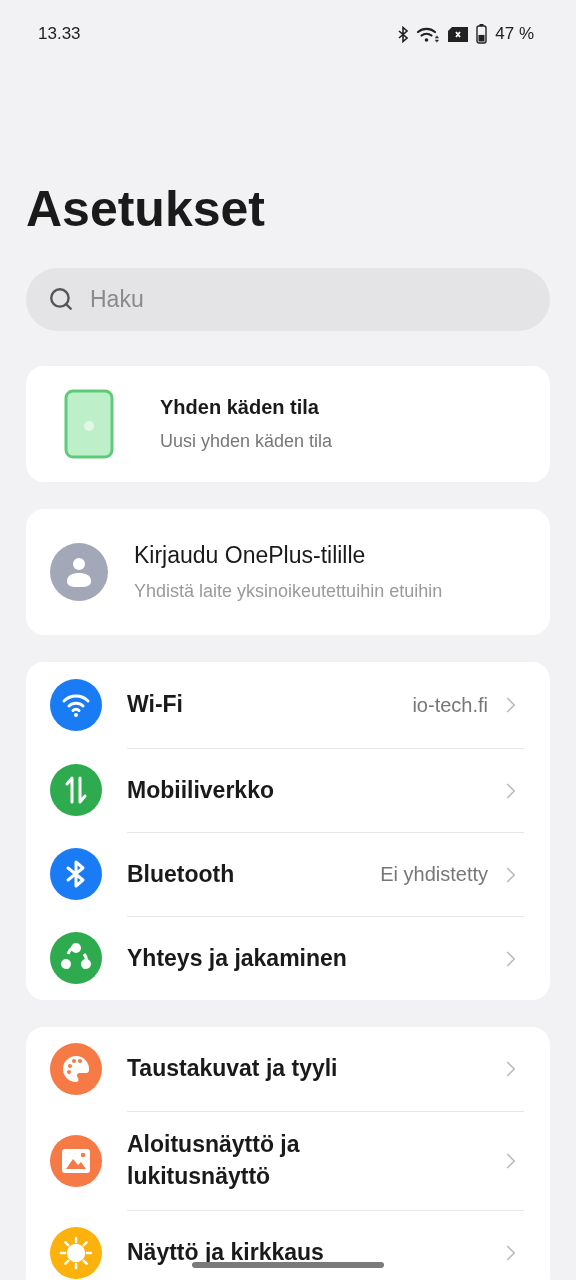  What do you see at coordinates (76, 1252) in the screenshot?
I see `sun-icon` at bounding box center [76, 1252].